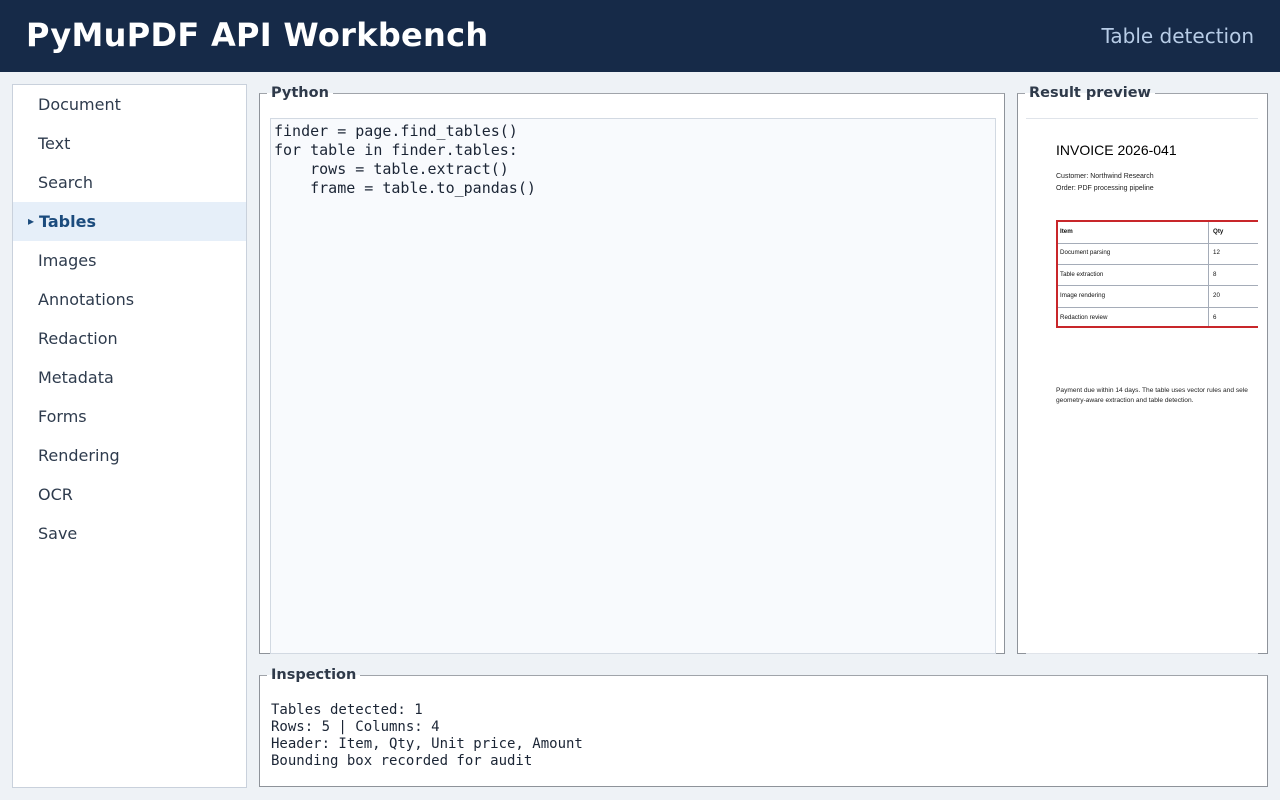 Image resolution: width=1280 pixels, height=800 pixels. I want to click on result-preview-legend: Result preview, so click(1090, 93).